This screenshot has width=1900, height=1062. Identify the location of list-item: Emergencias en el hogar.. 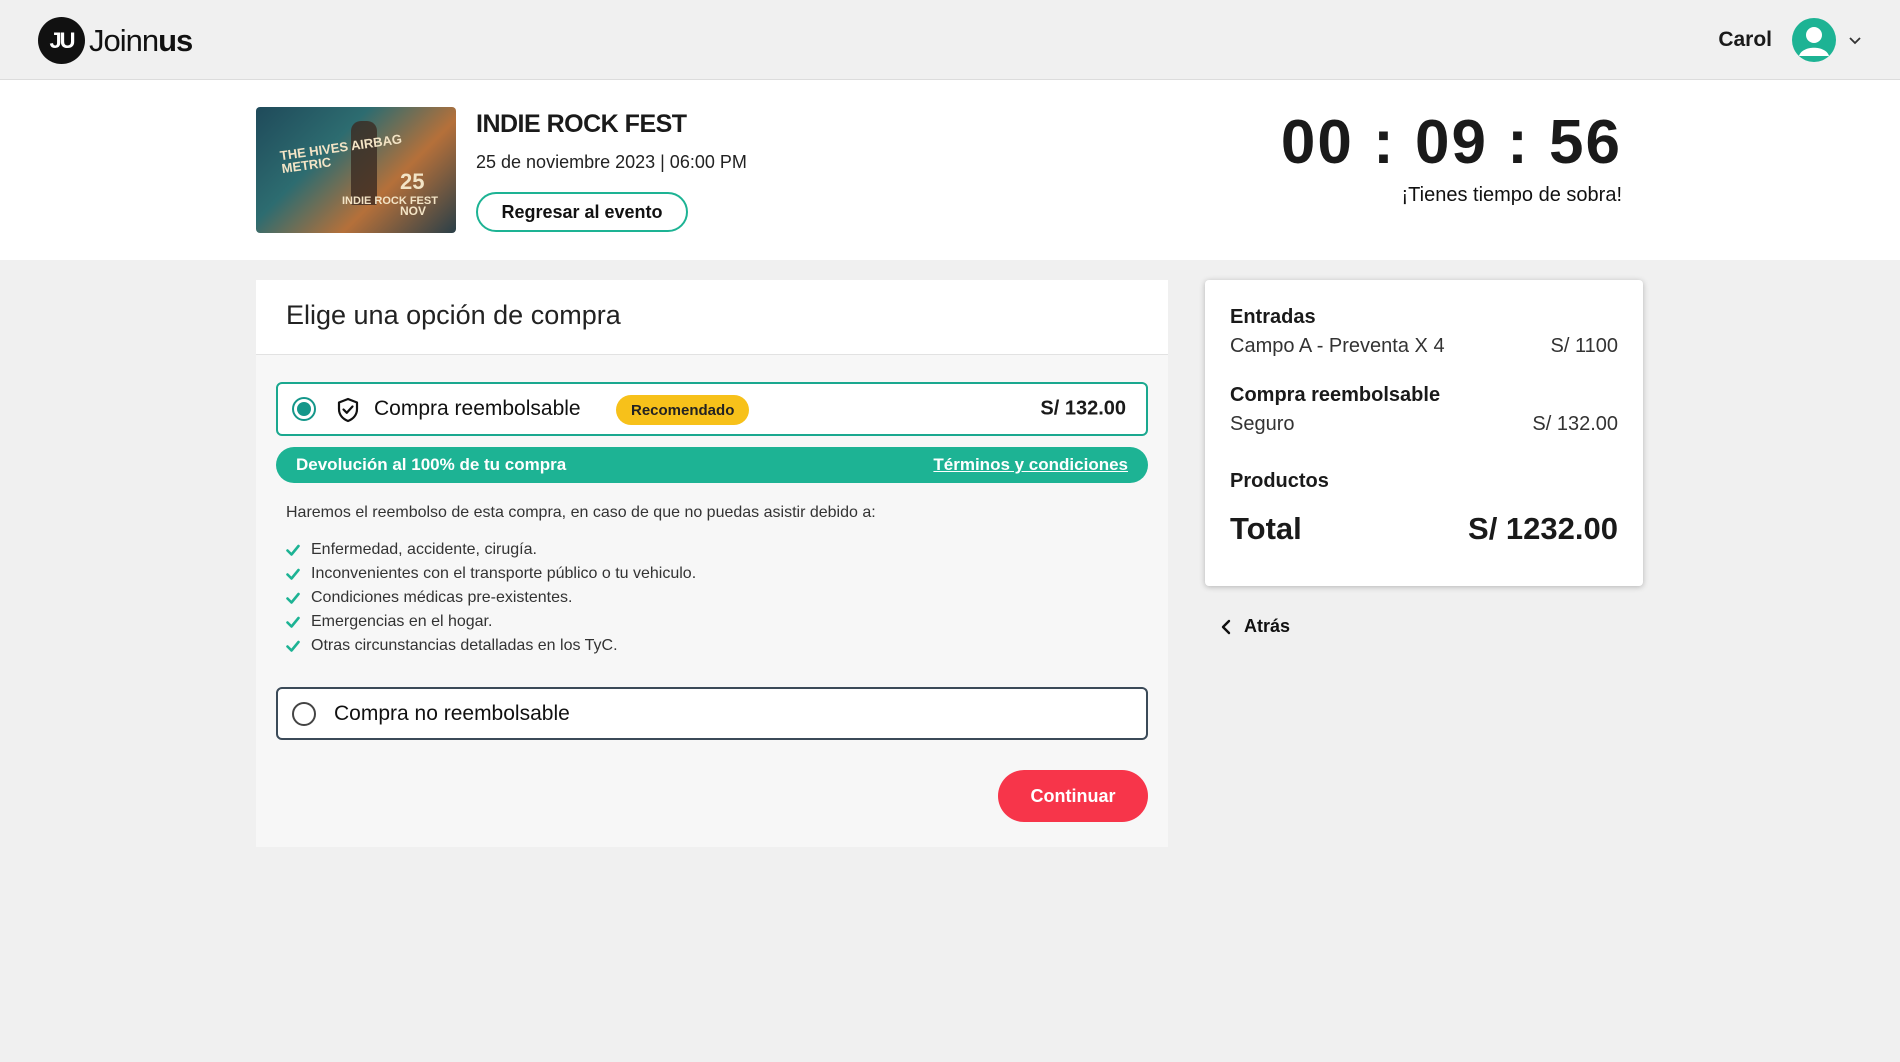
(491, 622).